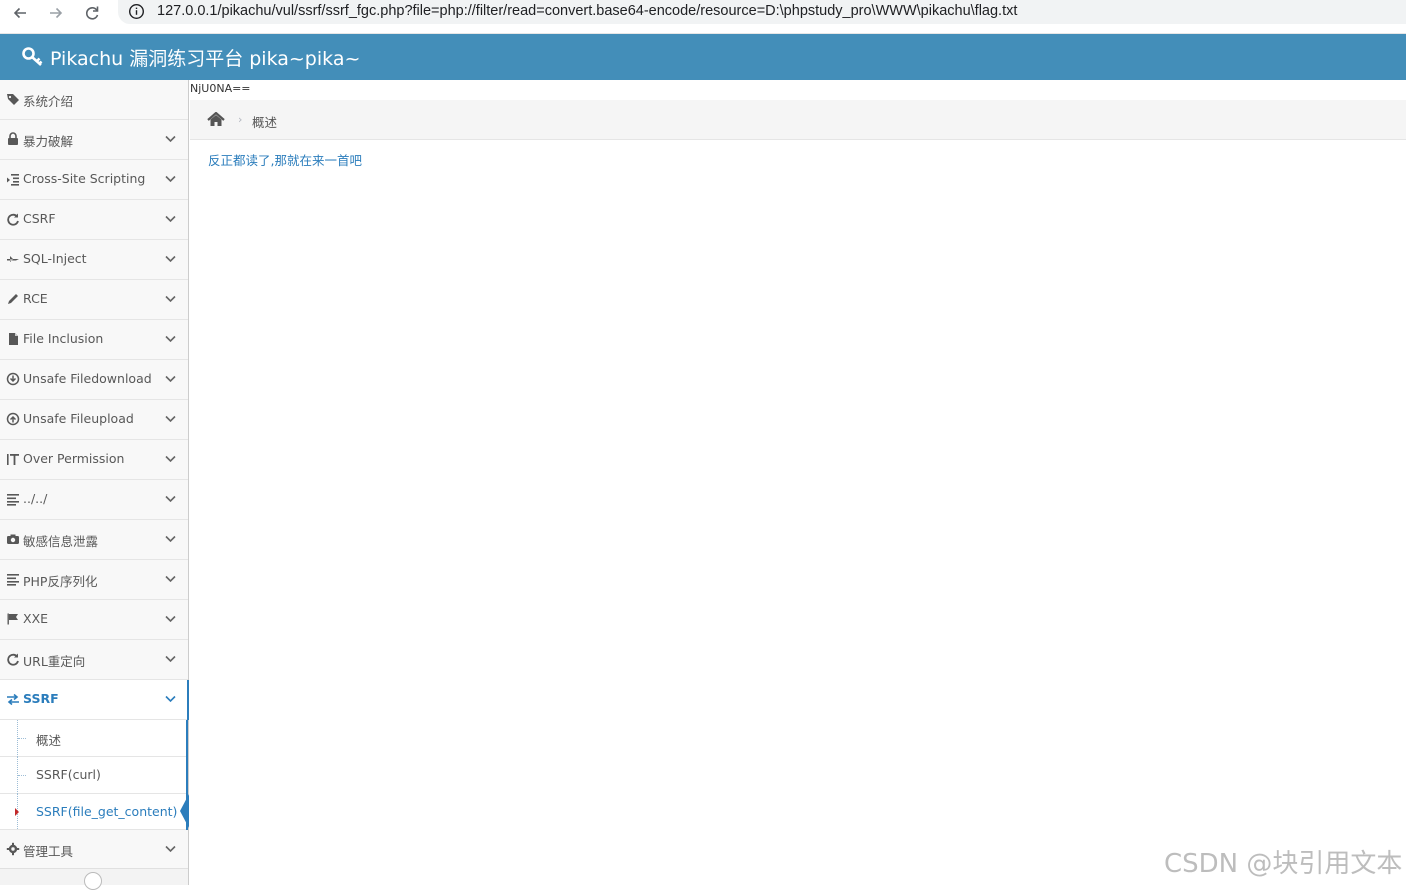  I want to click on sidebar-item-file-inclusion: File Inclusion, so click(94, 340).